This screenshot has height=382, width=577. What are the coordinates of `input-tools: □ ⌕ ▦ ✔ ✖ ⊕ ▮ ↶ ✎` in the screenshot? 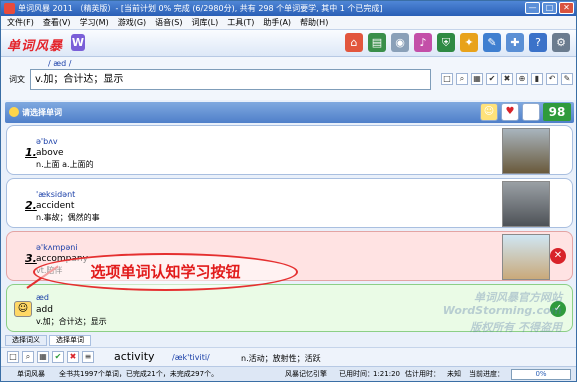 It's located at (507, 79).